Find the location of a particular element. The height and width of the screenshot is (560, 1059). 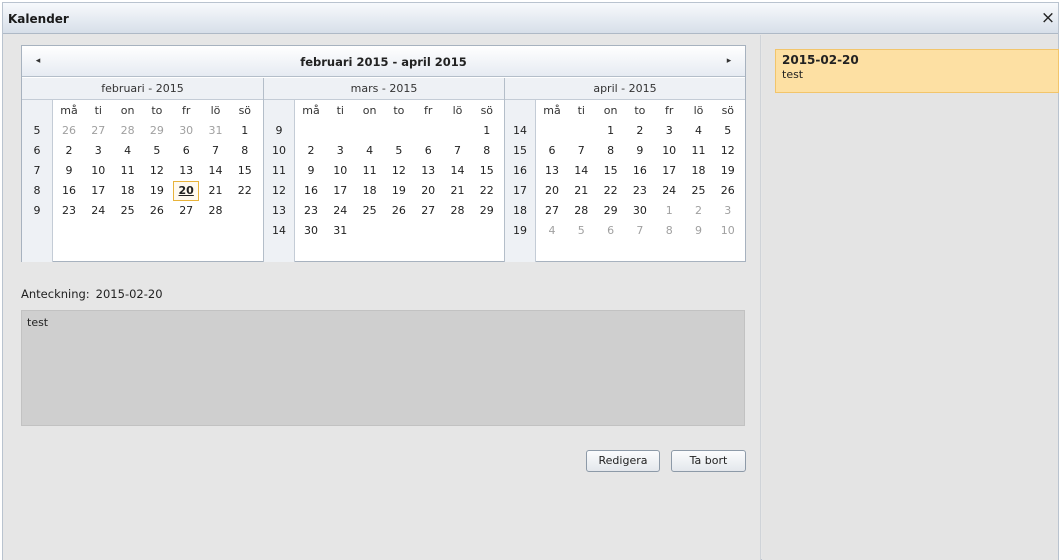

day-cell: 31 is located at coordinates (216, 131).